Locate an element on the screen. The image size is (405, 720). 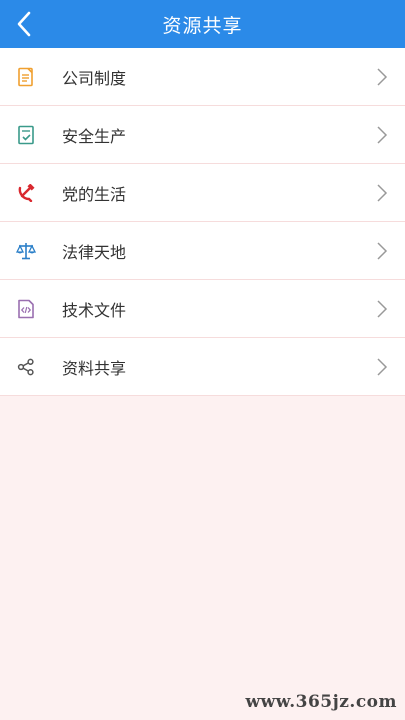
checklist-icon is located at coordinates (26, 135).